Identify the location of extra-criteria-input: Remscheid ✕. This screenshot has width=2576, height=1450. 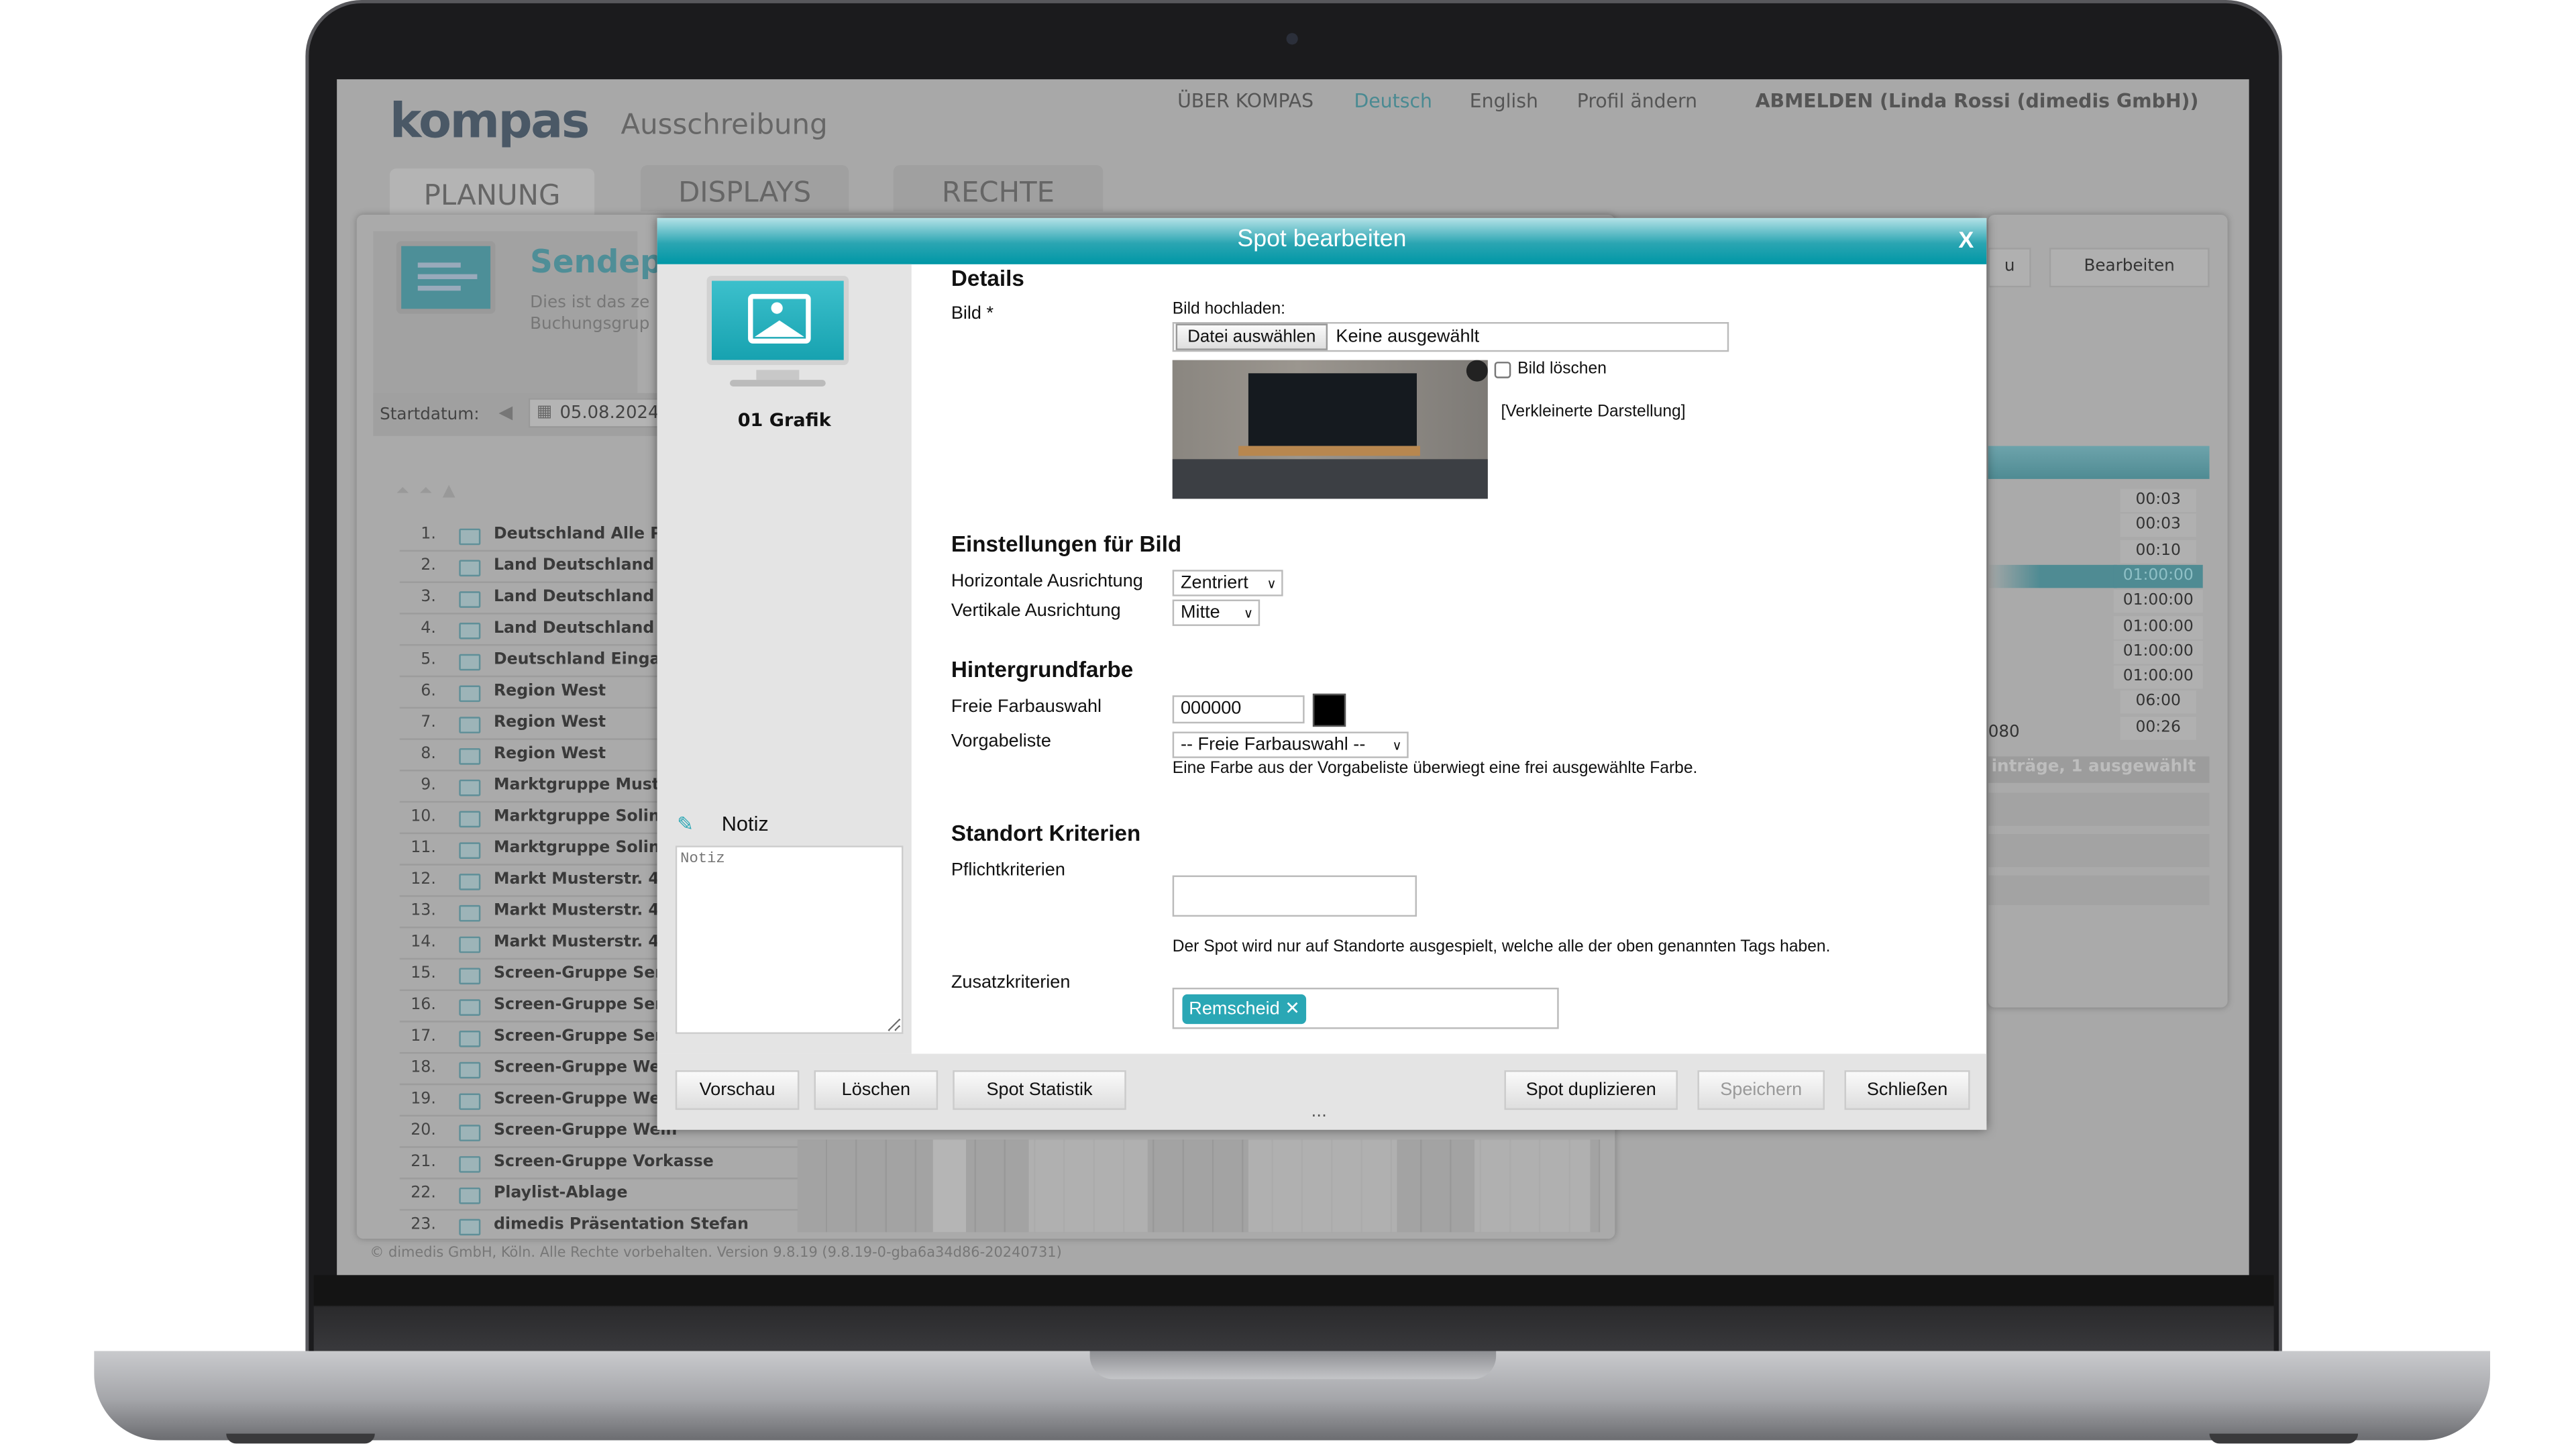
(1365, 1008).